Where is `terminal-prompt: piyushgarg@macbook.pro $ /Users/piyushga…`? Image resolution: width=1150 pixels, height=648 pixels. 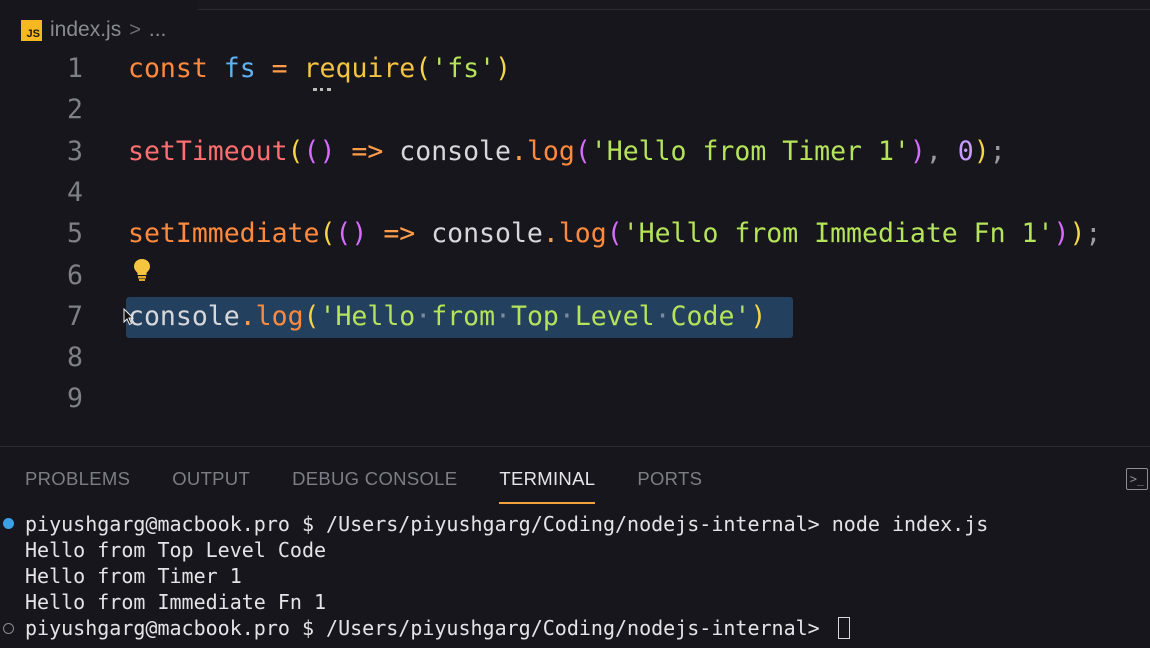
terminal-prompt: piyushgarg@macbook.pro $ /Users/piyushga… is located at coordinates (428, 628).